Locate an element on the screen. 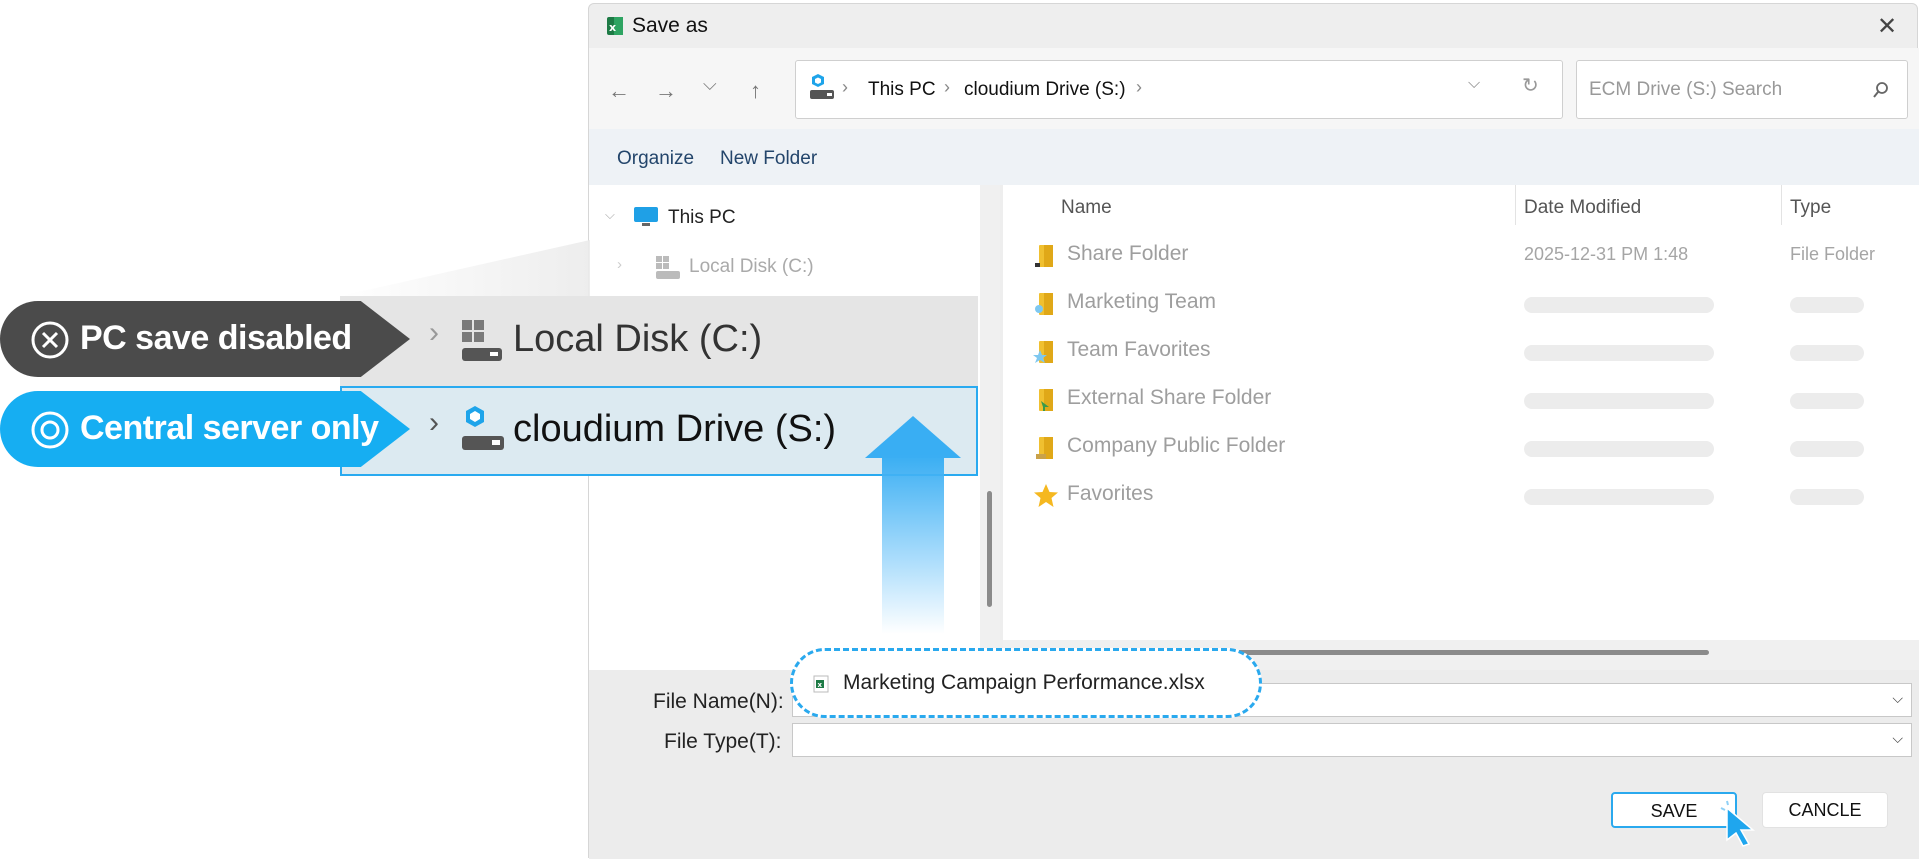 This screenshot has width=1920, height=859. zoom-projection is located at coordinates (465, 268).